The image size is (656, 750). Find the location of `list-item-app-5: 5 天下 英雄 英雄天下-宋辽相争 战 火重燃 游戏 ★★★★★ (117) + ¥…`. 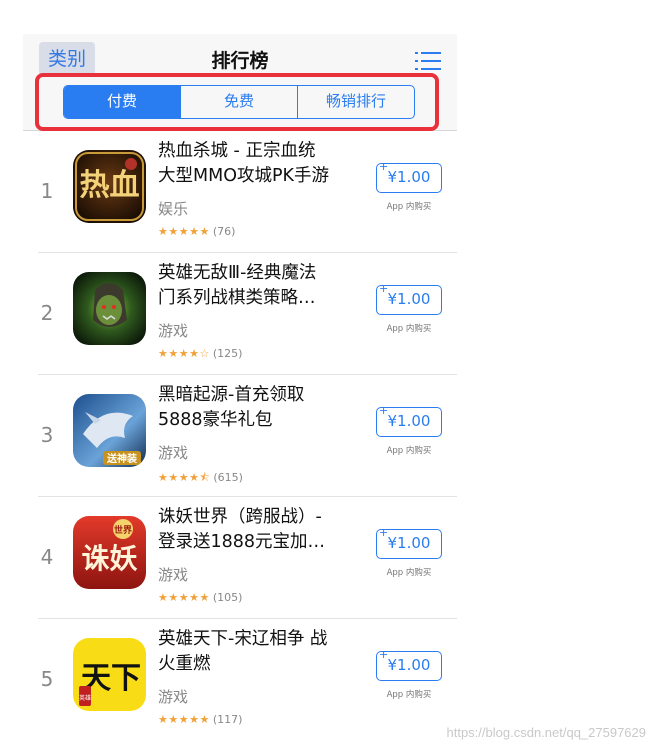

list-item-app-5: 5 天下 英雄 英雄天下-宋辽相争 战 火重燃 游戏 ★★★★★ (117) + ¥… is located at coordinates (240, 680).